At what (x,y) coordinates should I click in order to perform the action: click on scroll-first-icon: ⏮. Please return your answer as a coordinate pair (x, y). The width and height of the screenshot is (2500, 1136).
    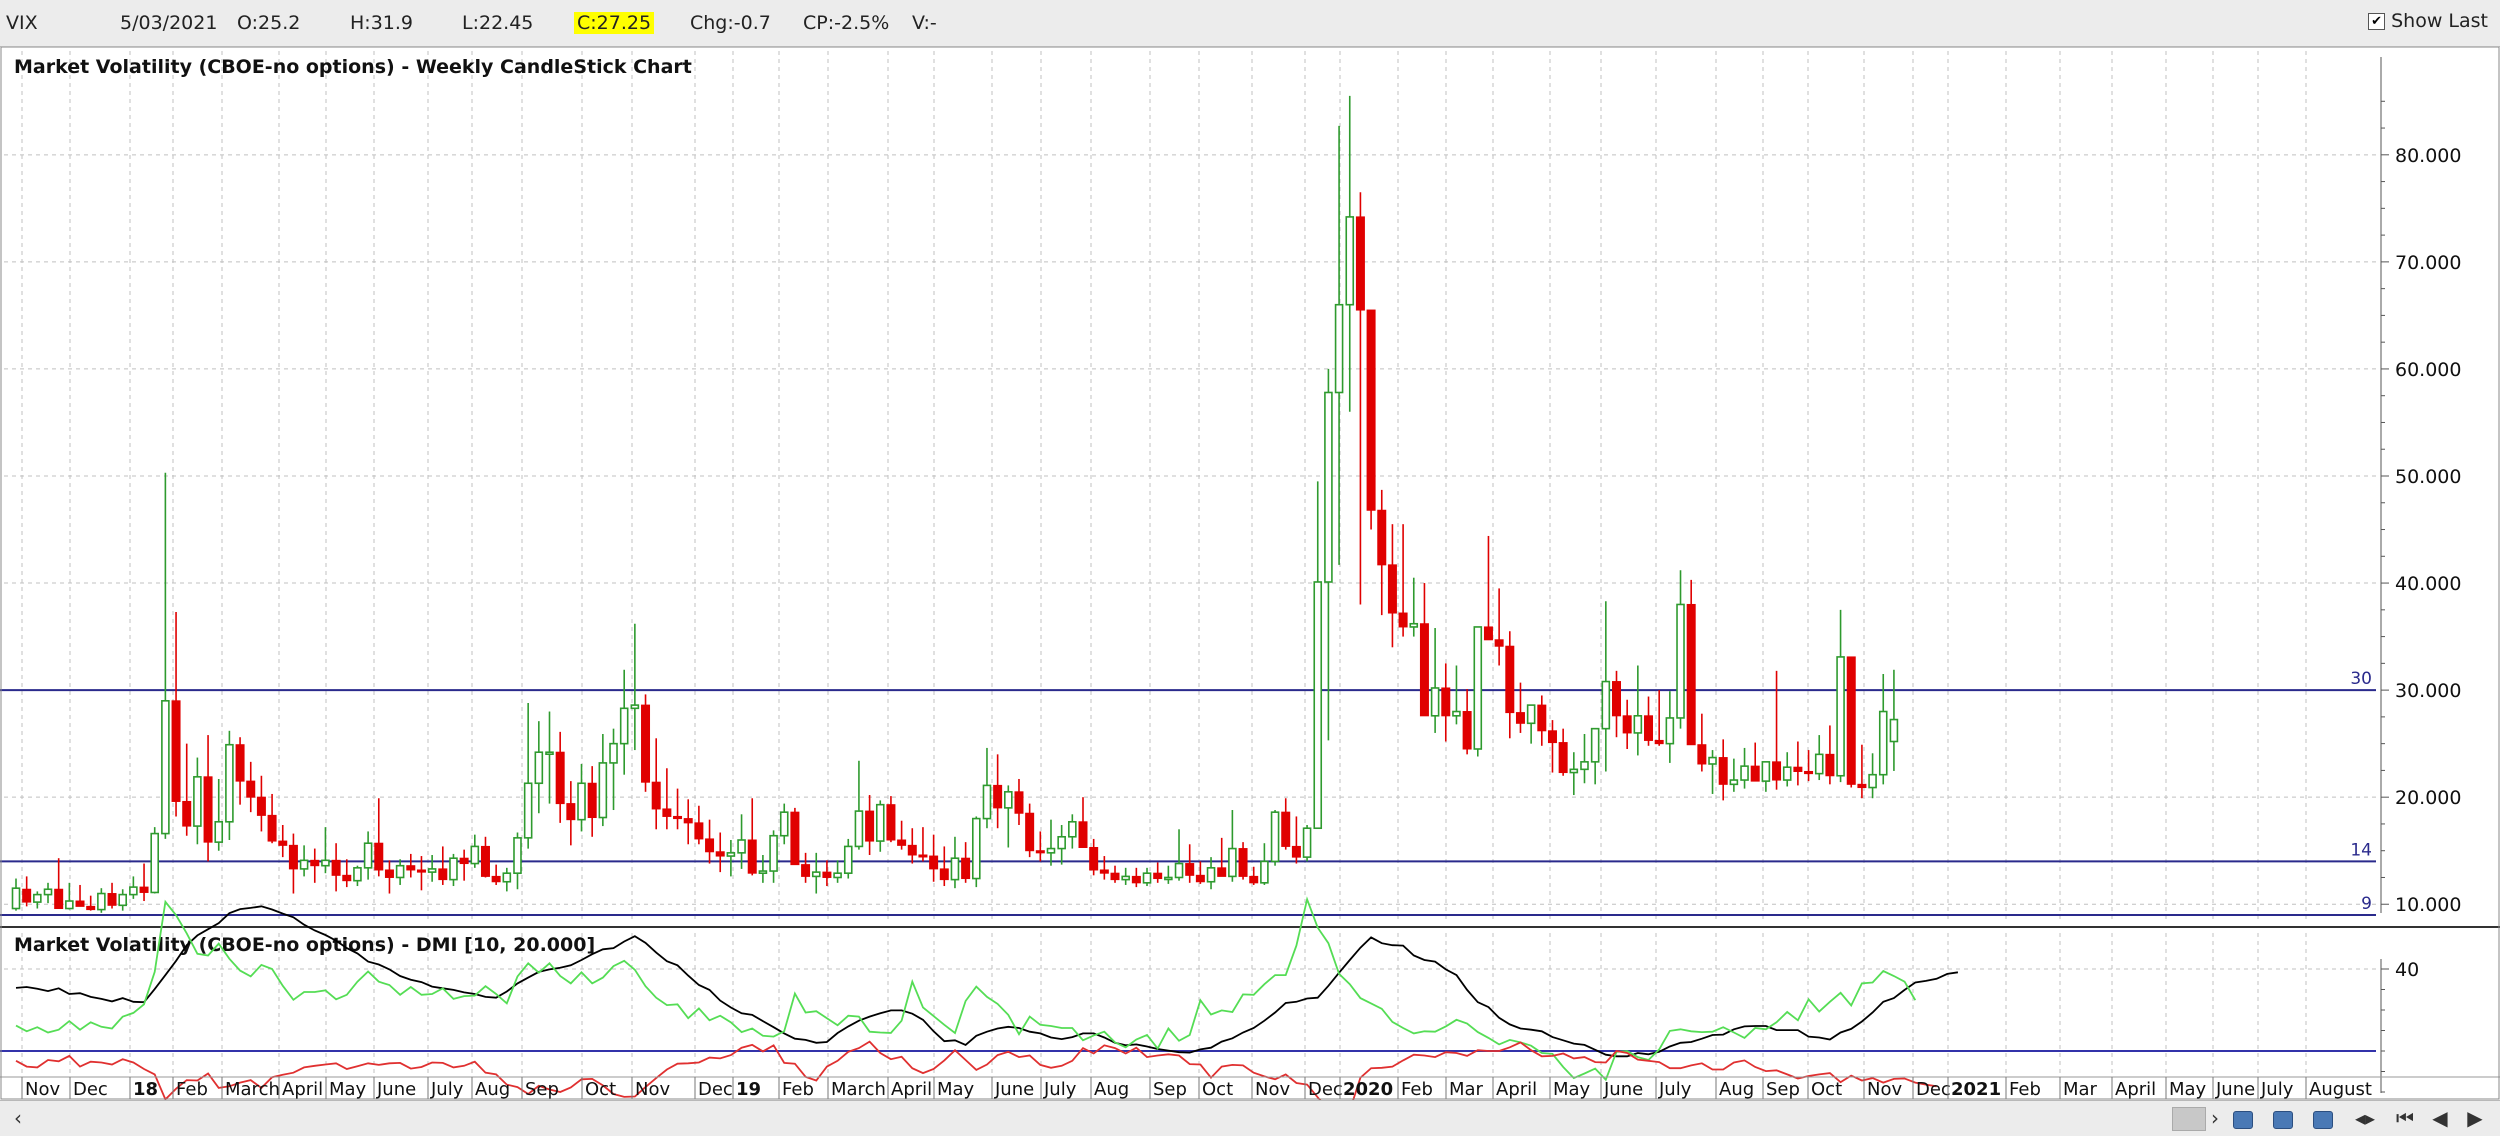
    Looking at the image, I should click on (2405, 1118).